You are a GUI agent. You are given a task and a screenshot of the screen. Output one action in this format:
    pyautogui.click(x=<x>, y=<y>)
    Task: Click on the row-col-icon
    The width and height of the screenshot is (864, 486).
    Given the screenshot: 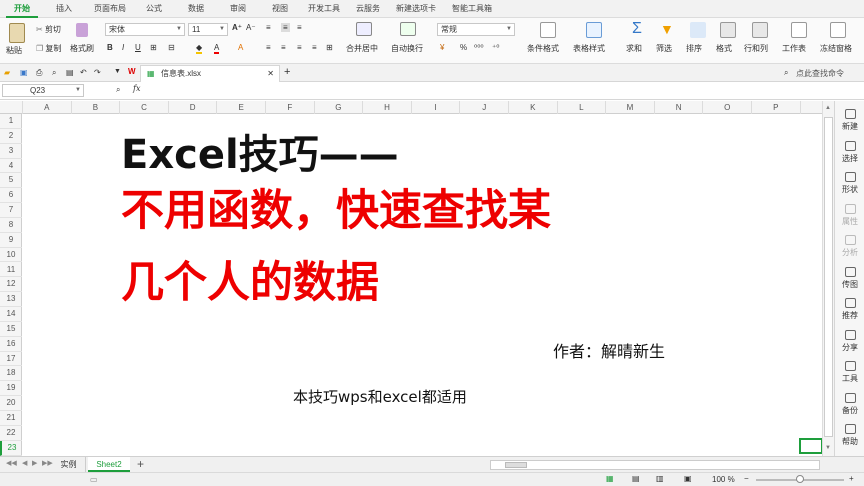 What is the action you would take?
    pyautogui.click(x=760, y=30)
    